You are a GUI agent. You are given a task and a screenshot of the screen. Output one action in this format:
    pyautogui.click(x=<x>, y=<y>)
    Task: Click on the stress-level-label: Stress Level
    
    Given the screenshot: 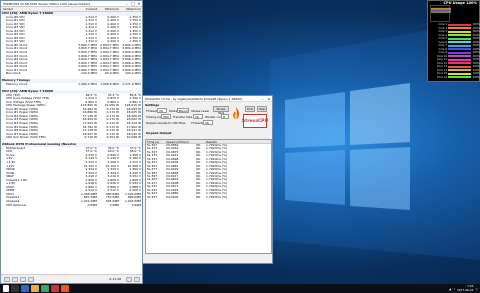 What is the action you would take?
    pyautogui.click(x=200, y=111)
    